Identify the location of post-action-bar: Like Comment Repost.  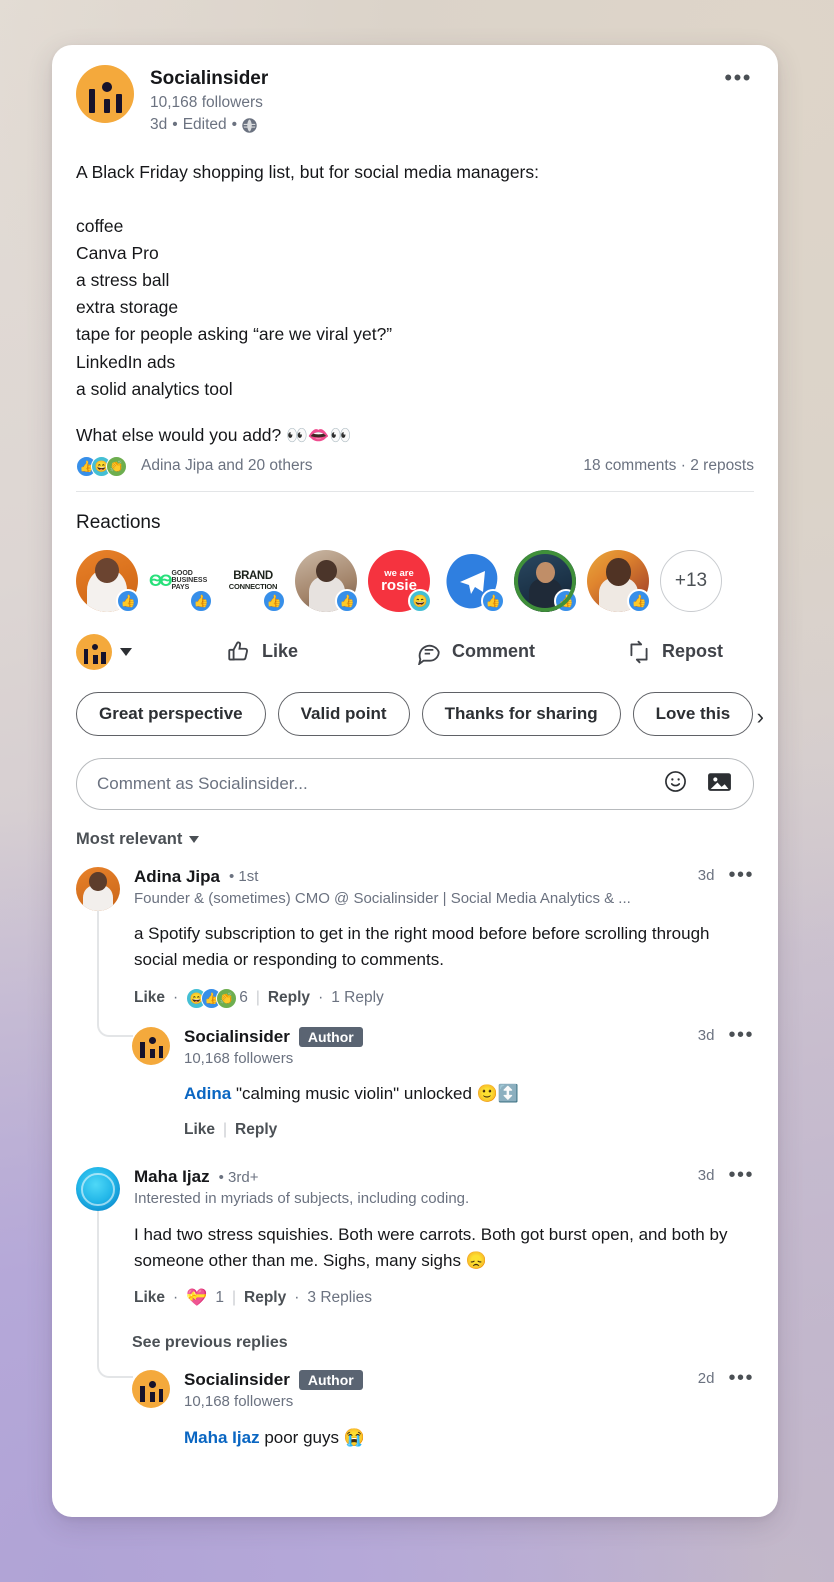
(415, 641).